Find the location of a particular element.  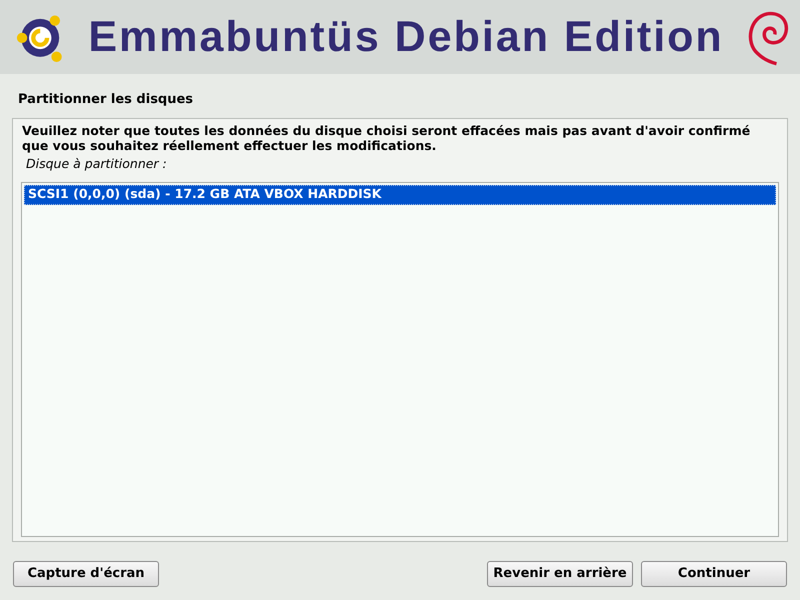

page-title: Partitionner les disques is located at coordinates (106, 99).